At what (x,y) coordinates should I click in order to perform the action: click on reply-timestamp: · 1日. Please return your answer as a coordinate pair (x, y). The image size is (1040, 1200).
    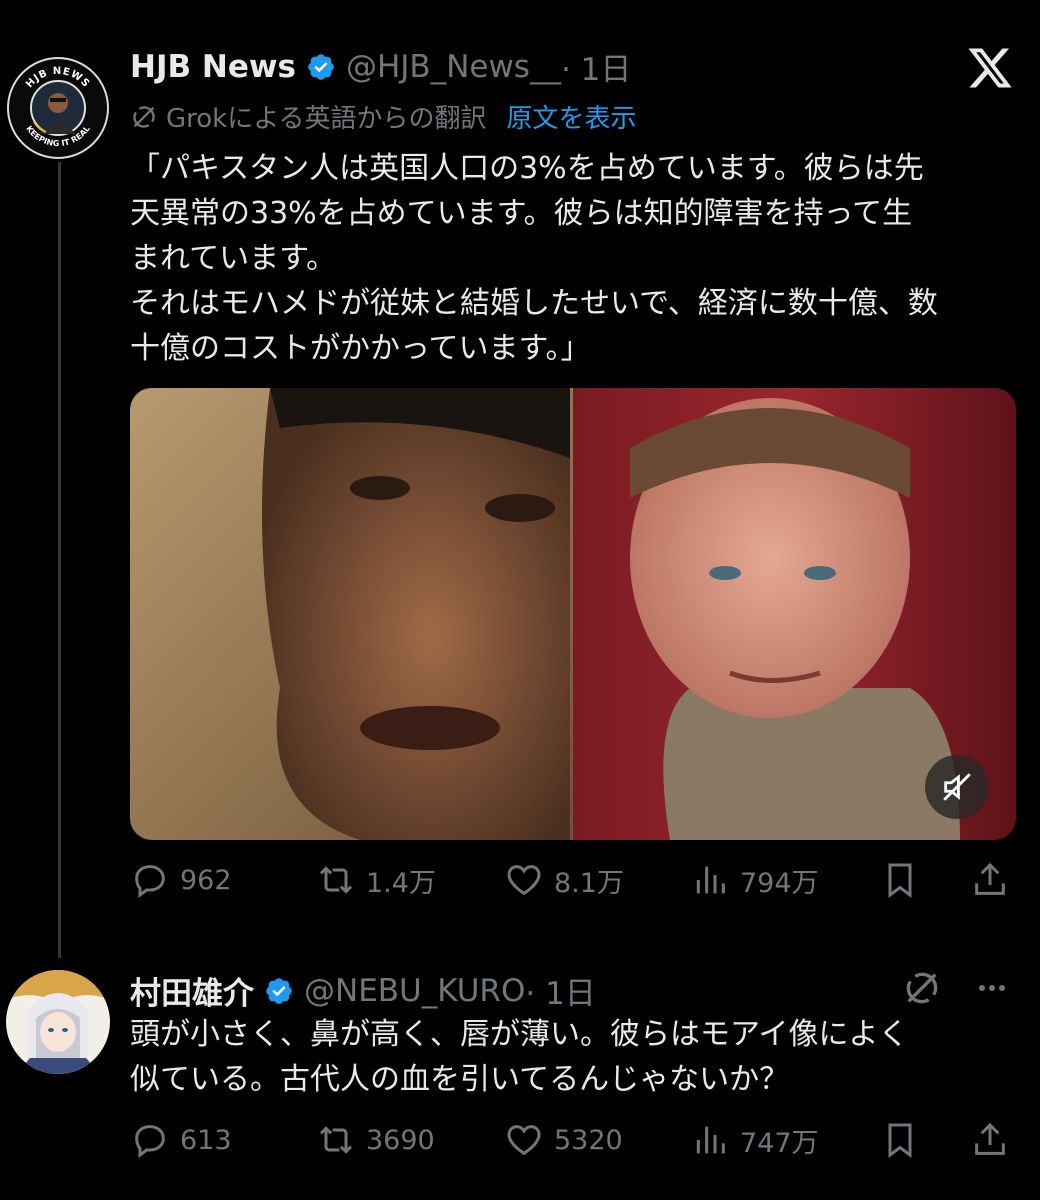
    Looking at the image, I should click on (560, 990).